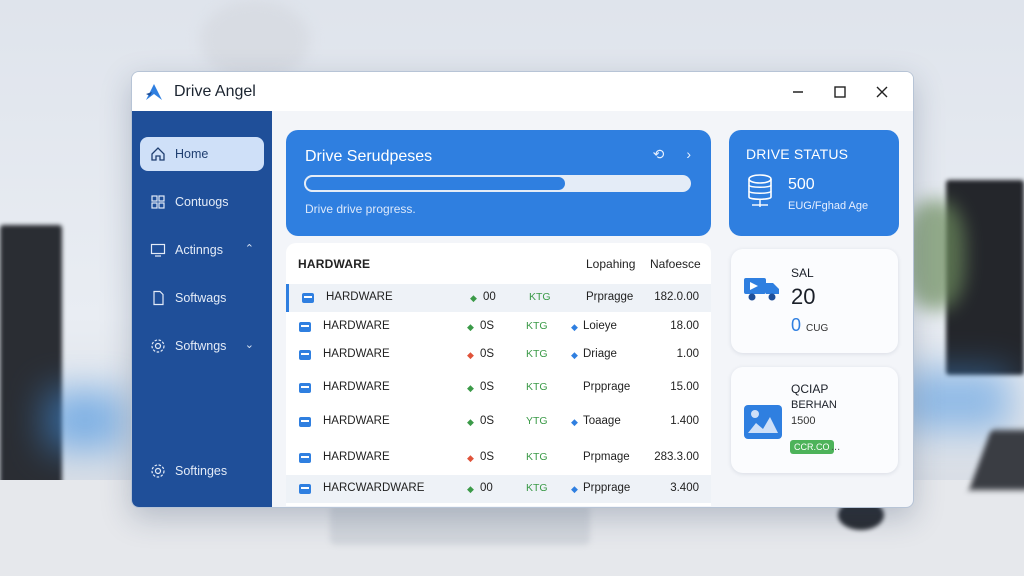 The image size is (1024, 576). What do you see at coordinates (600, 354) in the screenshot?
I see `row-type: Driage` at bounding box center [600, 354].